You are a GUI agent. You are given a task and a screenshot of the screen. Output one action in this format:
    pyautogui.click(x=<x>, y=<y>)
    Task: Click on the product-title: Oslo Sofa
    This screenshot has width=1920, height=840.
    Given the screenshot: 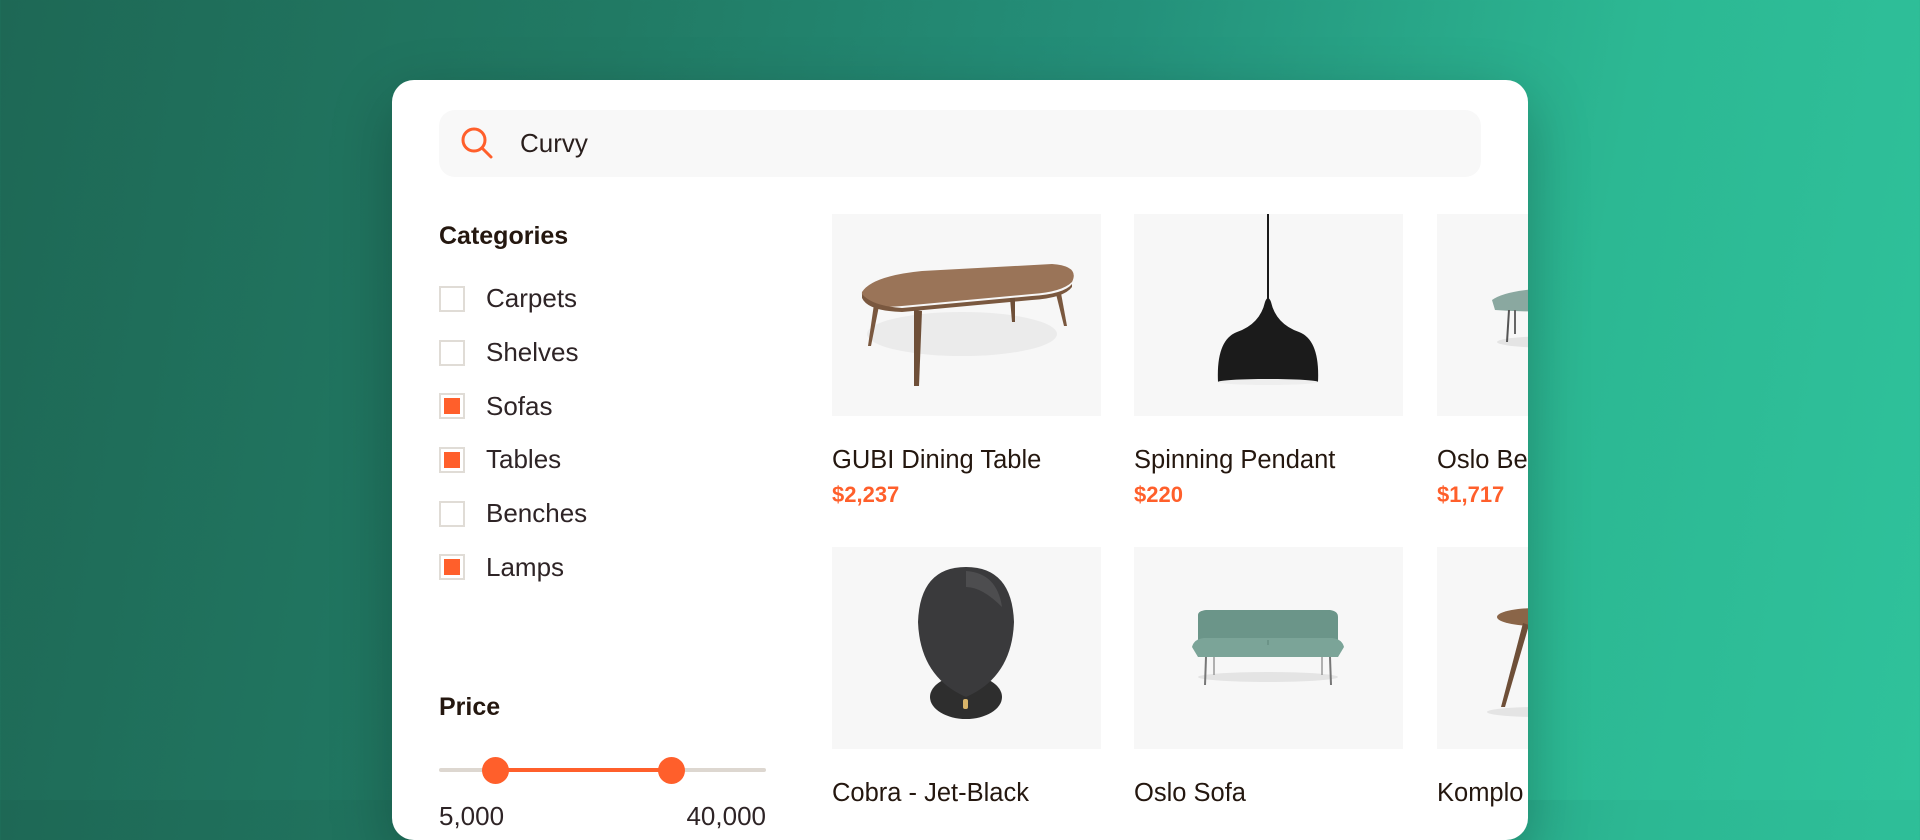 What is the action you would take?
    pyautogui.click(x=1268, y=793)
    